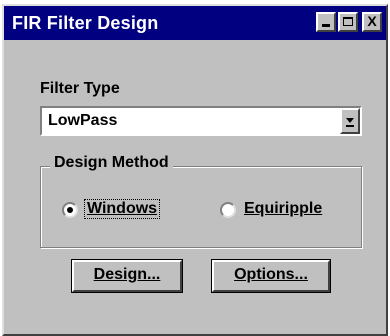  What do you see at coordinates (83, 120) in the screenshot?
I see `filter-type-value: LowPass` at bounding box center [83, 120].